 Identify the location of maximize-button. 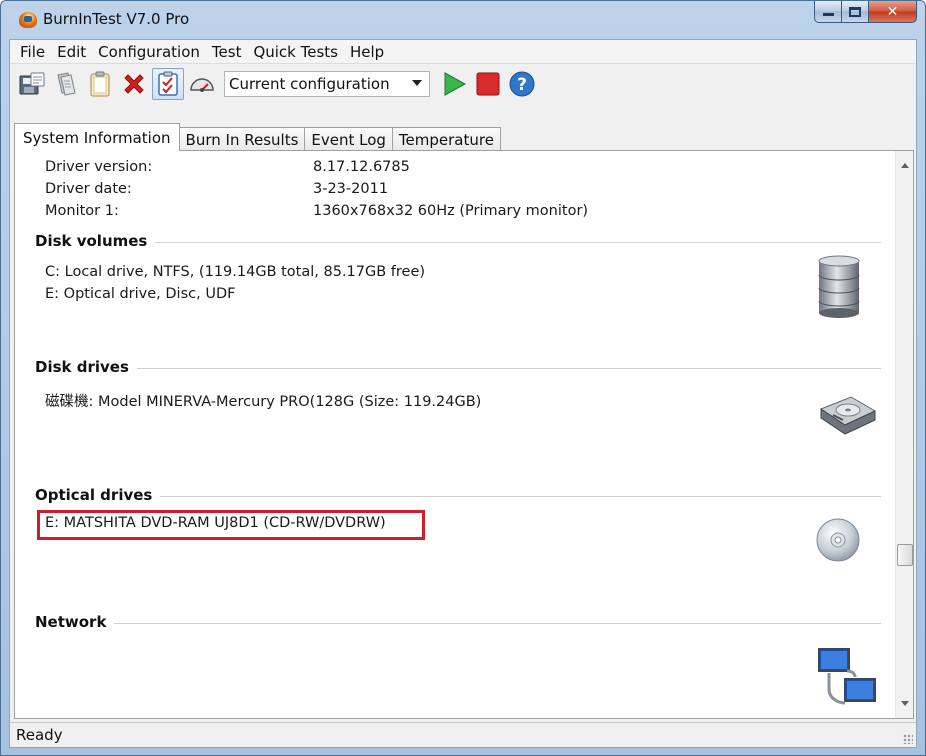
(855, 12).